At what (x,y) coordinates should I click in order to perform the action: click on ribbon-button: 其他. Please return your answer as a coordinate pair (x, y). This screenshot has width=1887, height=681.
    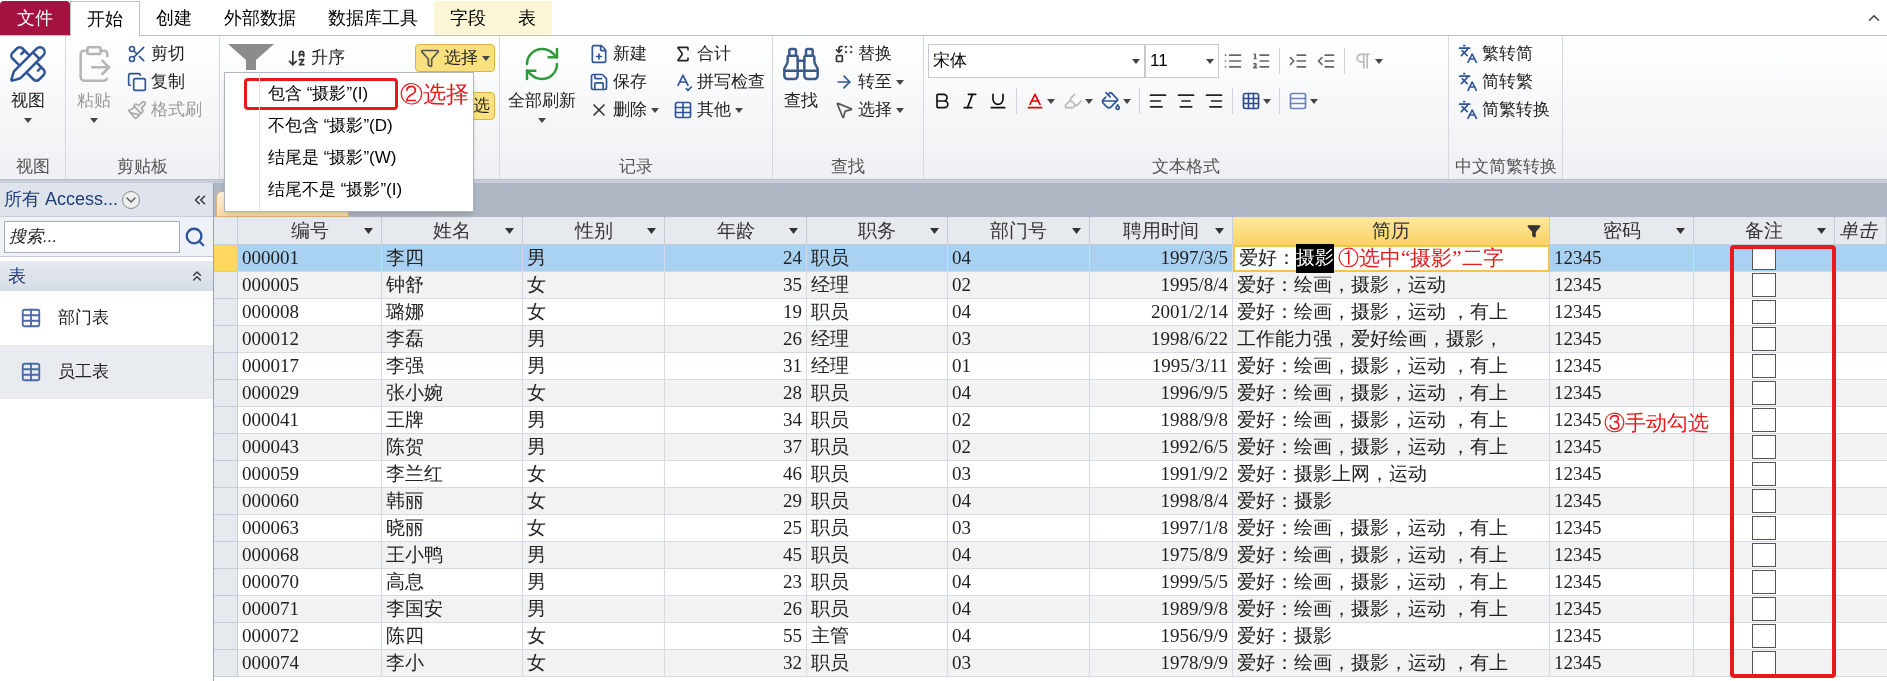
    Looking at the image, I should click on (719, 110).